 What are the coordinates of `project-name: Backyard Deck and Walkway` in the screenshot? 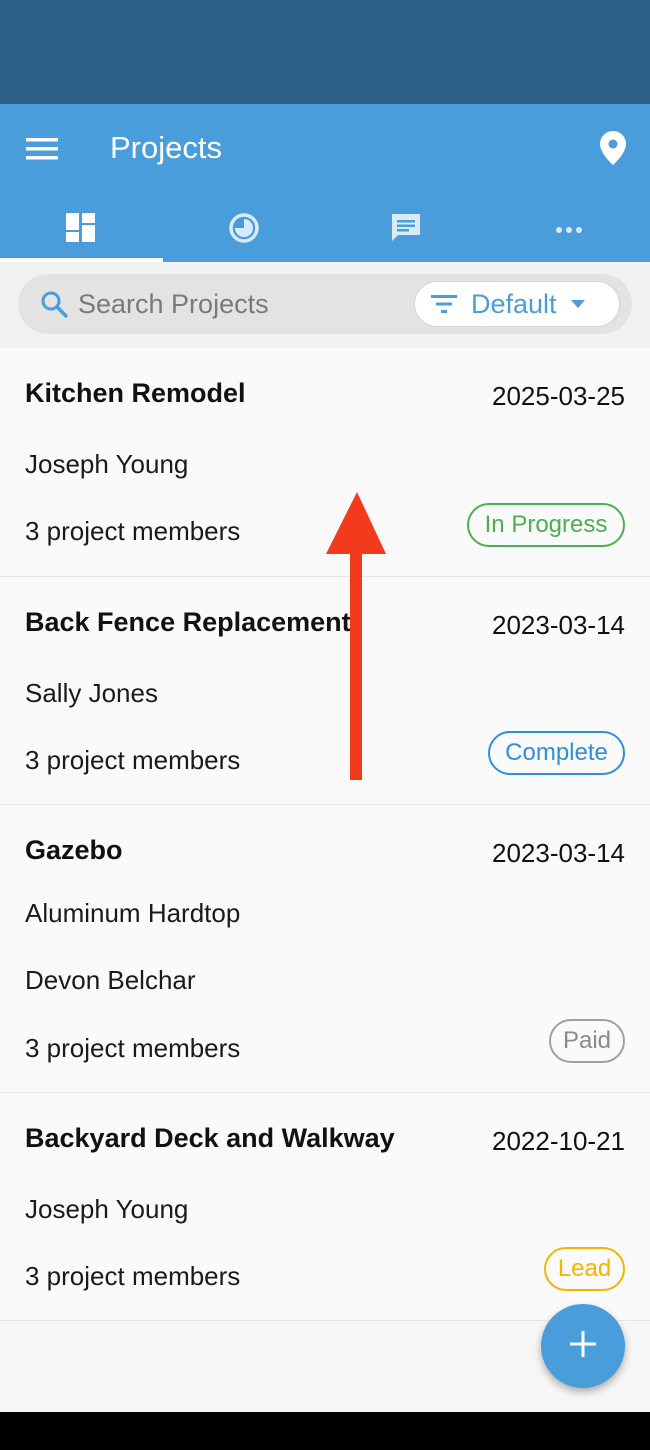 It's located at (210, 1138).